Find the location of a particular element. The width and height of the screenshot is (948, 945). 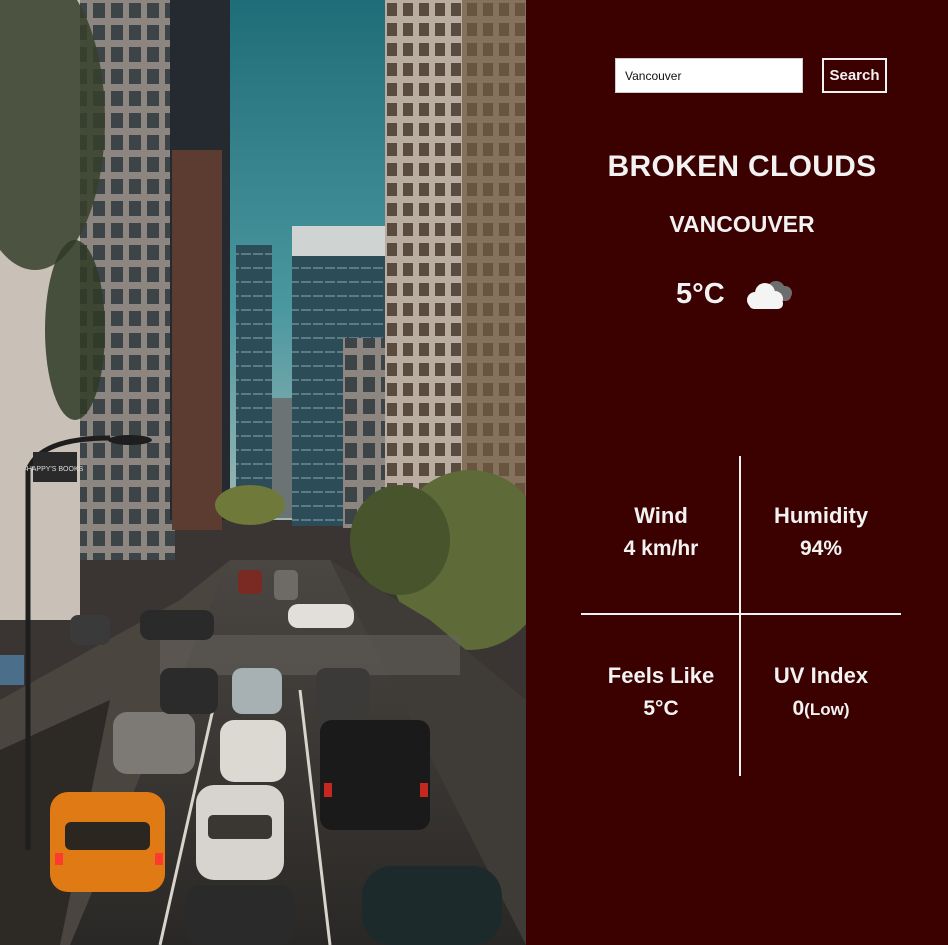

grid-divider-horizontal is located at coordinates (741, 614).